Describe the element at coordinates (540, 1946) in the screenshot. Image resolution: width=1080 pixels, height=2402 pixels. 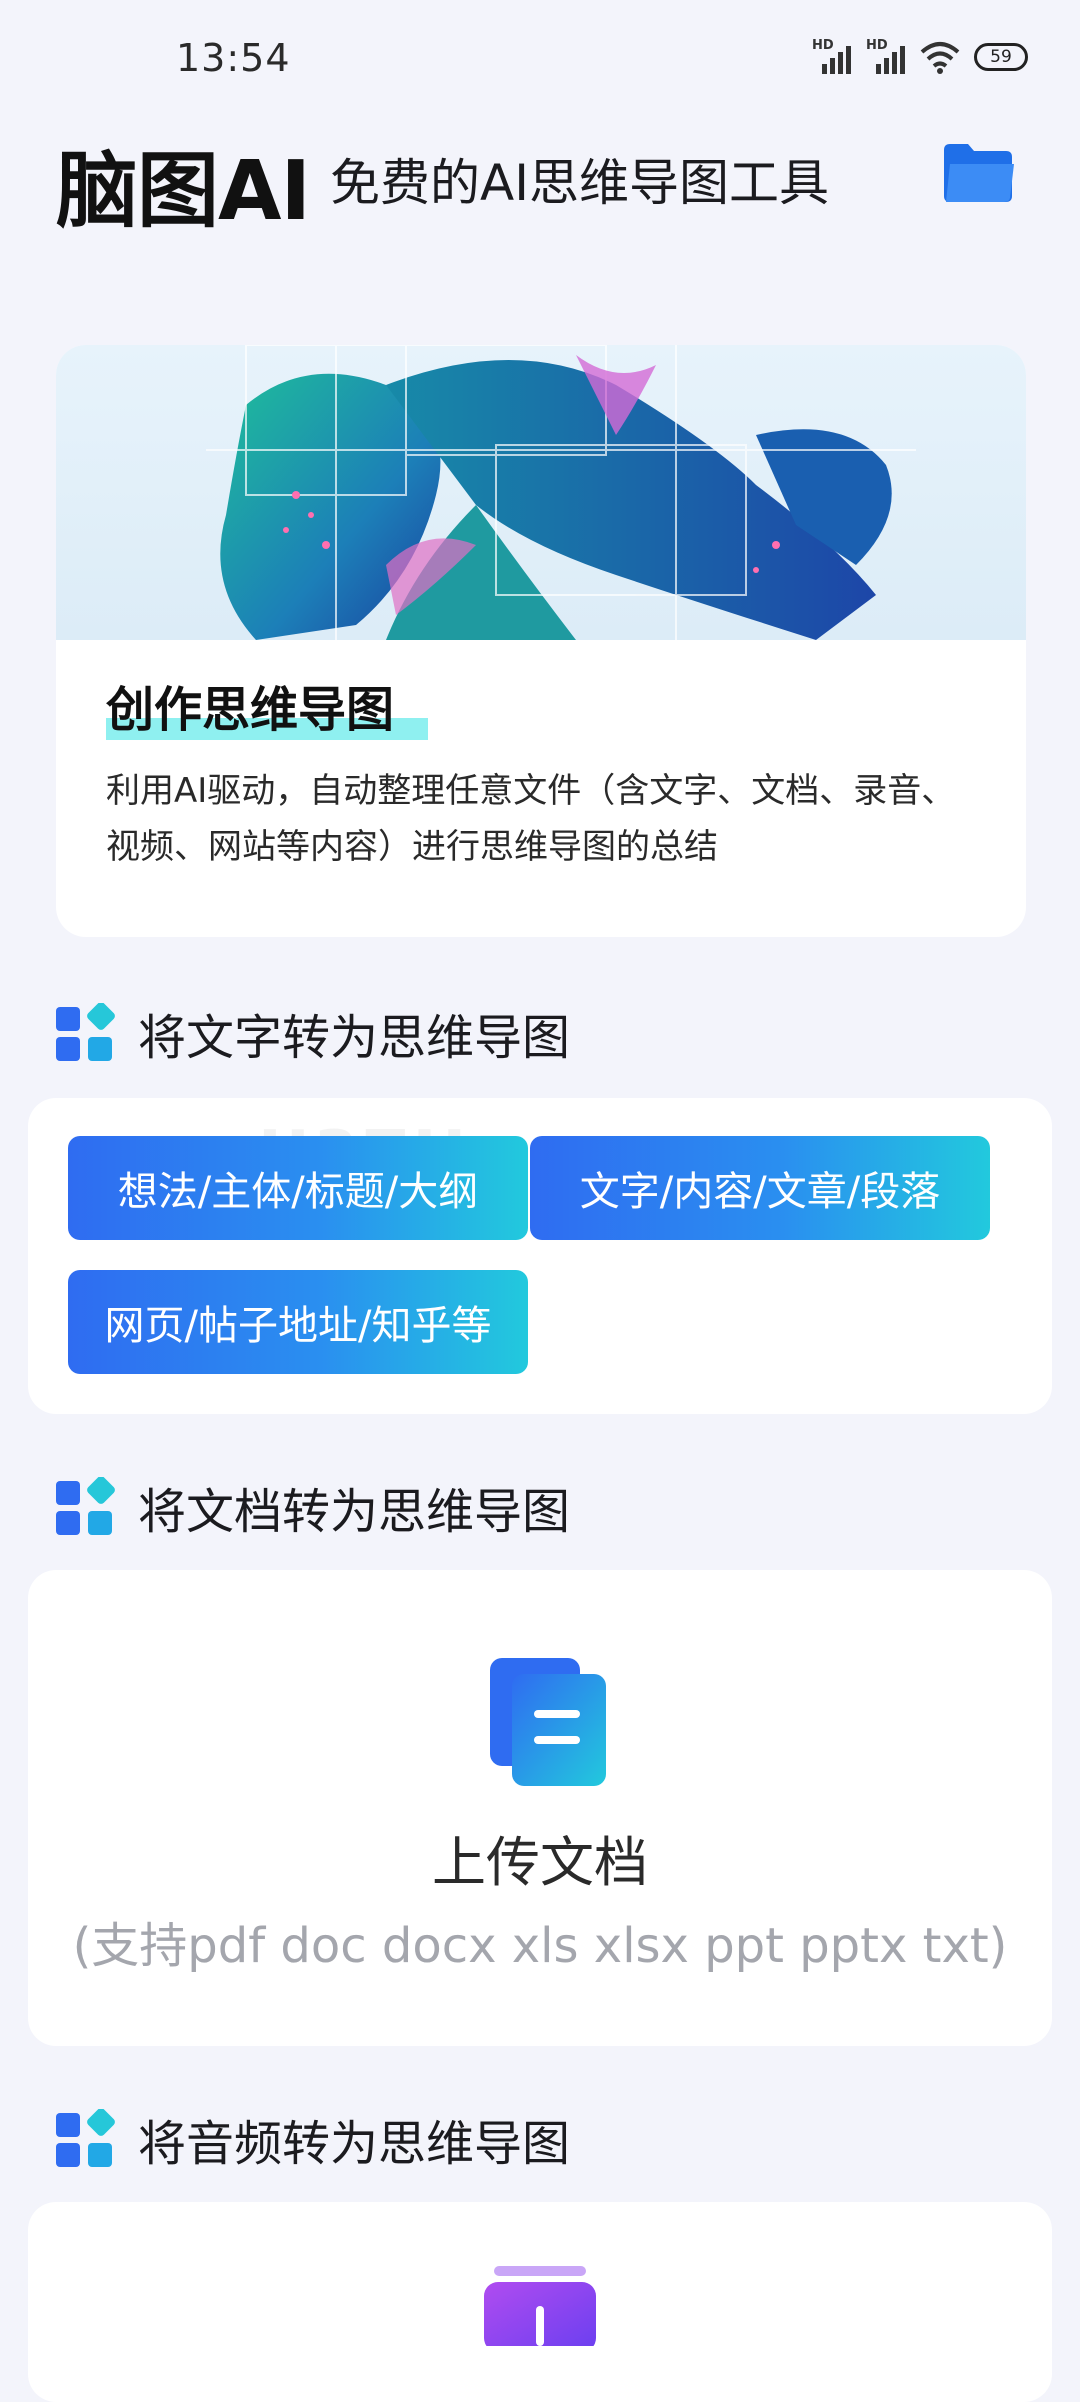
I see `upload-formats-hint: (支持pdf doc docx xls xlsx ppt pptx txt)` at that location.